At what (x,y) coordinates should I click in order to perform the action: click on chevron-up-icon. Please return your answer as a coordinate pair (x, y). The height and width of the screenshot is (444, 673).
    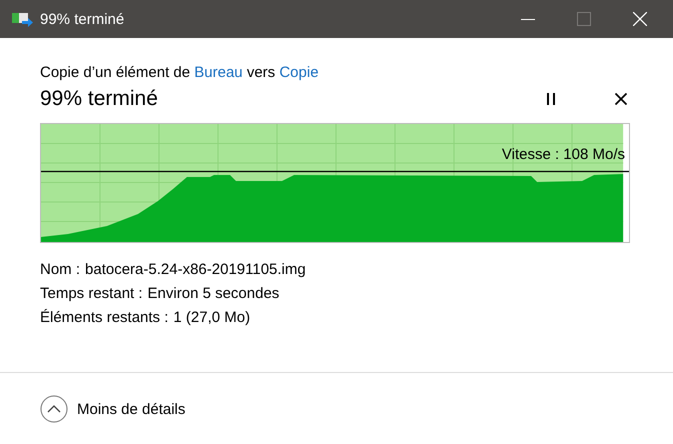
    Looking at the image, I should click on (54, 409).